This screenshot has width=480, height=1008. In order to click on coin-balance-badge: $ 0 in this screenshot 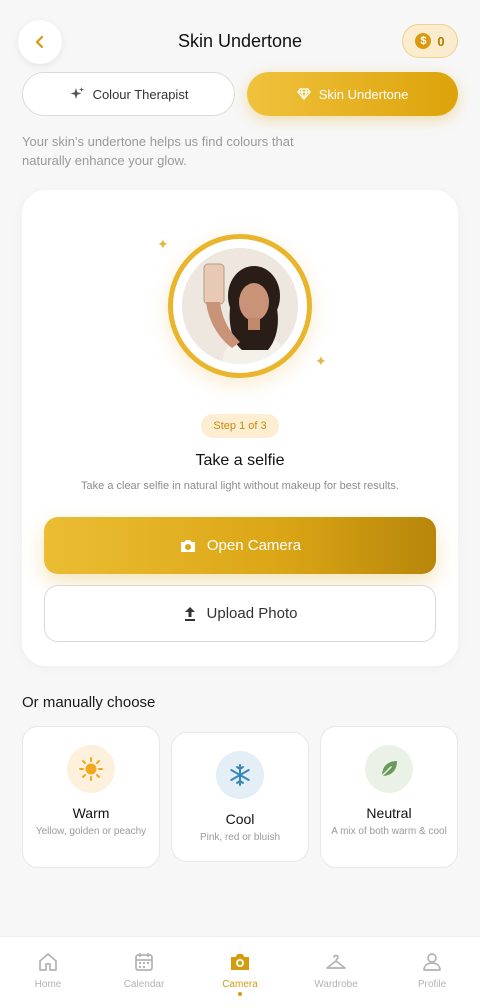, I will do `click(430, 41)`.